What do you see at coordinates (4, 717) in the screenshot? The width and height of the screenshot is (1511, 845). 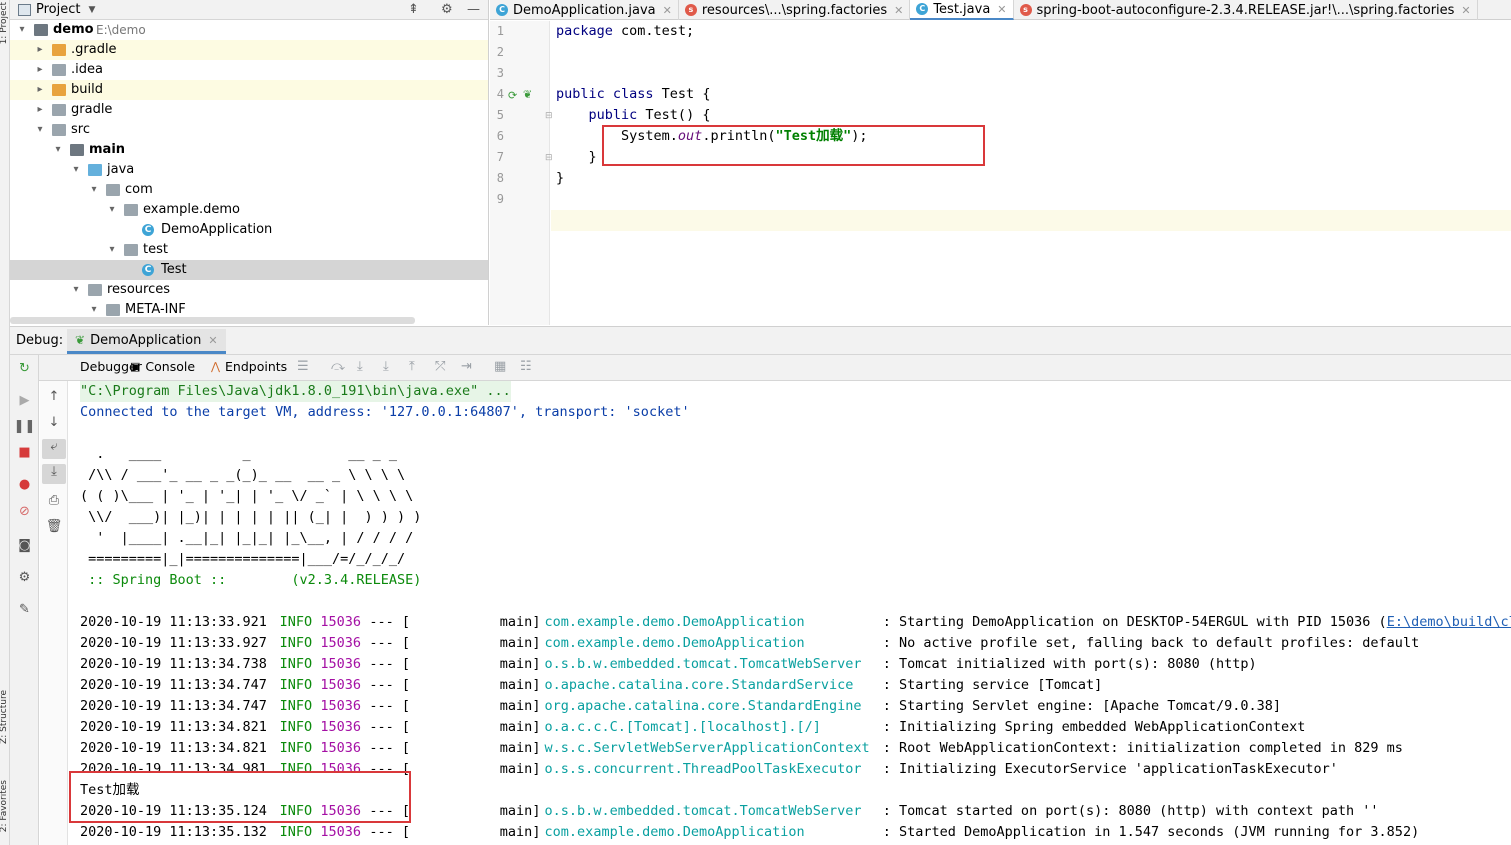 I see `structure-tool-label: Z: Structure` at bounding box center [4, 717].